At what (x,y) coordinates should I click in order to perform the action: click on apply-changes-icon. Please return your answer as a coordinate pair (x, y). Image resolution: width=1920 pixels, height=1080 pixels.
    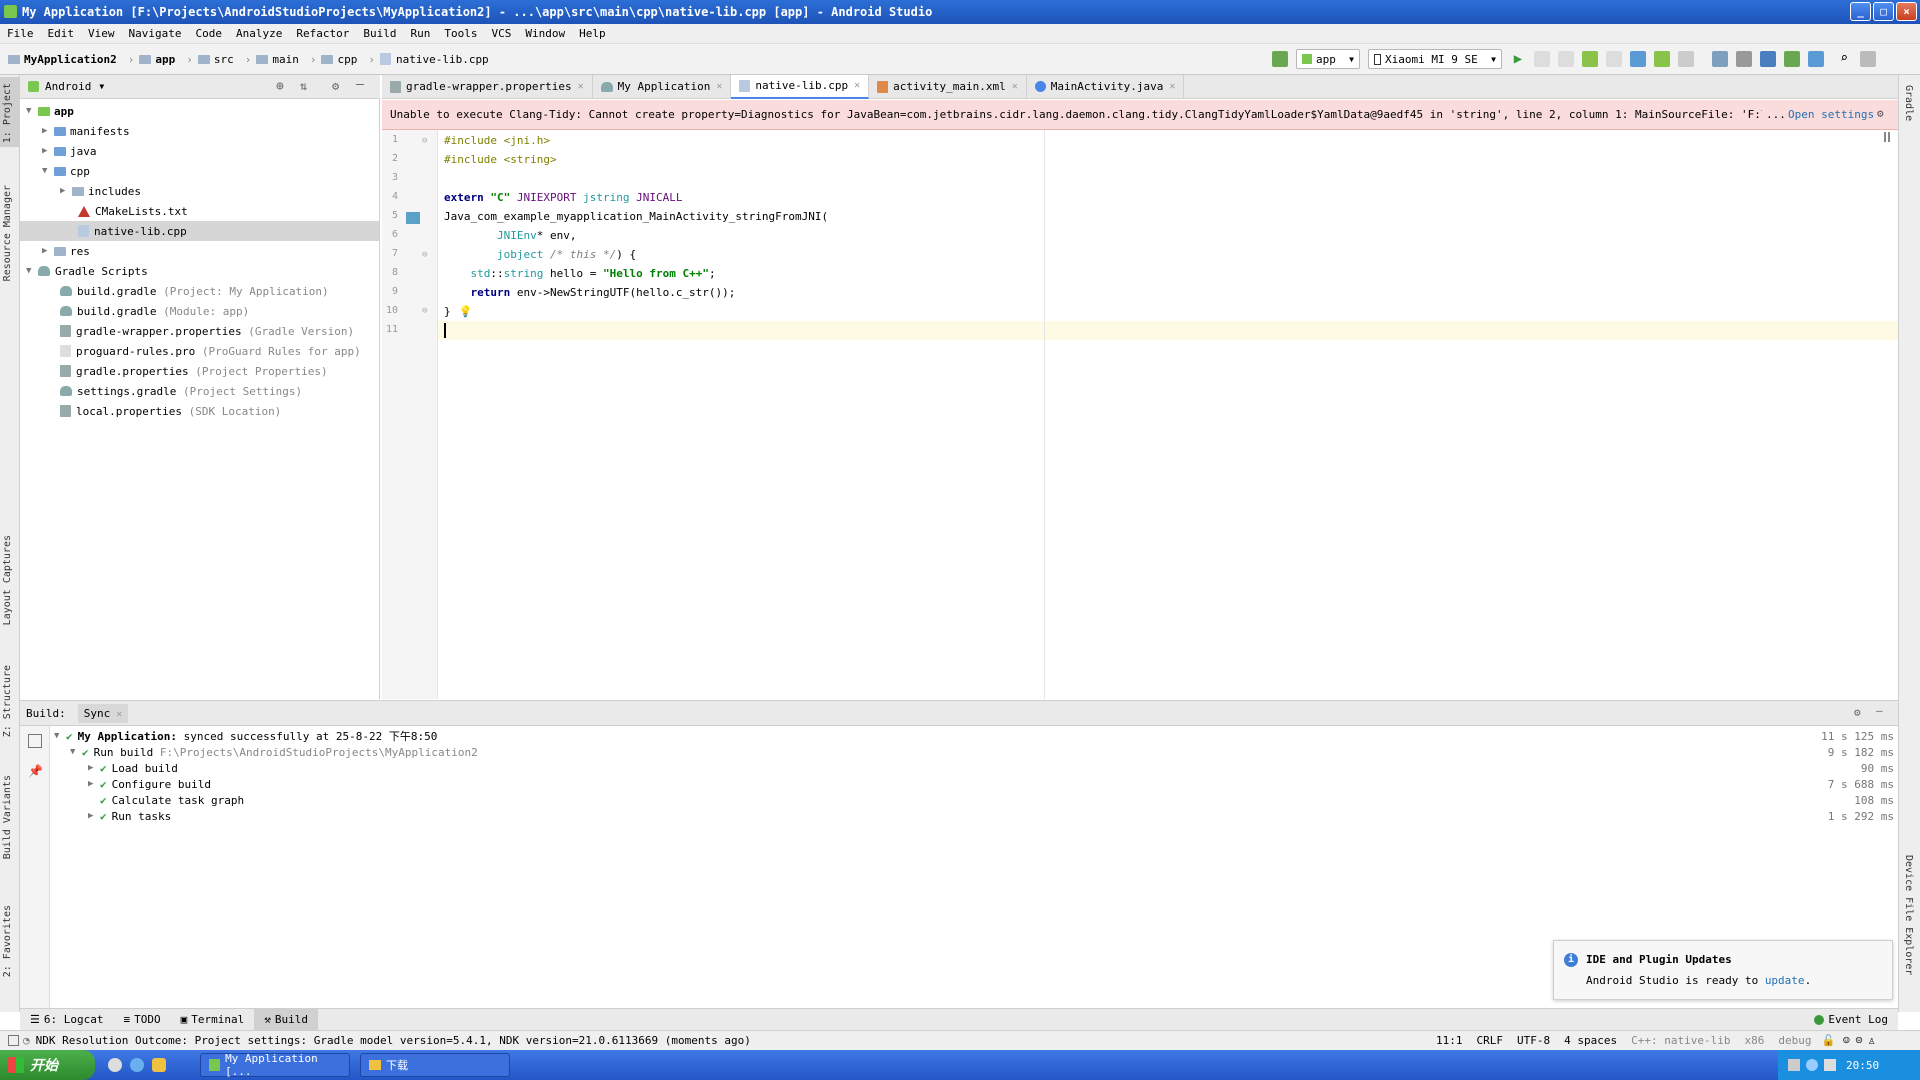
    Looking at the image, I should click on (1542, 59).